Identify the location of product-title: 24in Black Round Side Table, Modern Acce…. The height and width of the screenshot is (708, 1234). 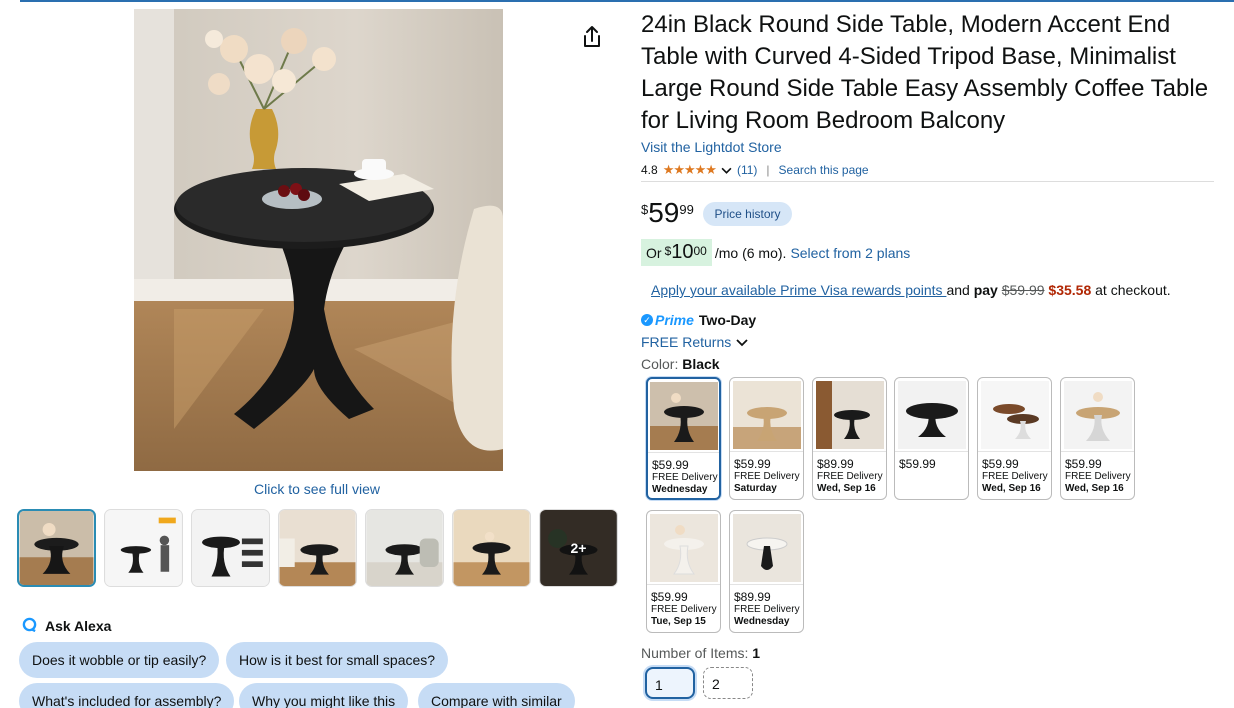
(925, 72).